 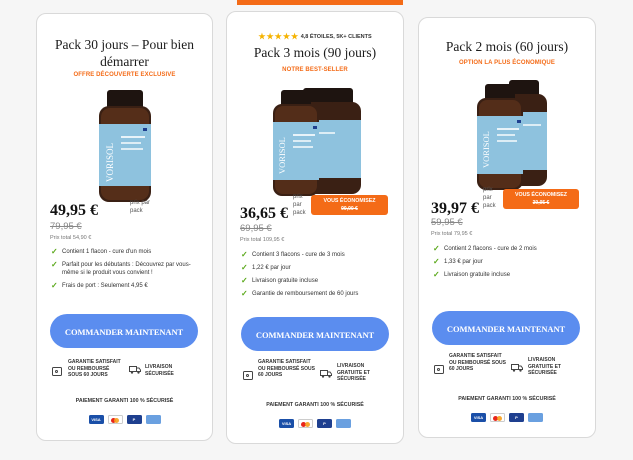 I want to click on feature-item: ✓ Frais de port : Seulement 4,95 €, so click(x=99, y=285).